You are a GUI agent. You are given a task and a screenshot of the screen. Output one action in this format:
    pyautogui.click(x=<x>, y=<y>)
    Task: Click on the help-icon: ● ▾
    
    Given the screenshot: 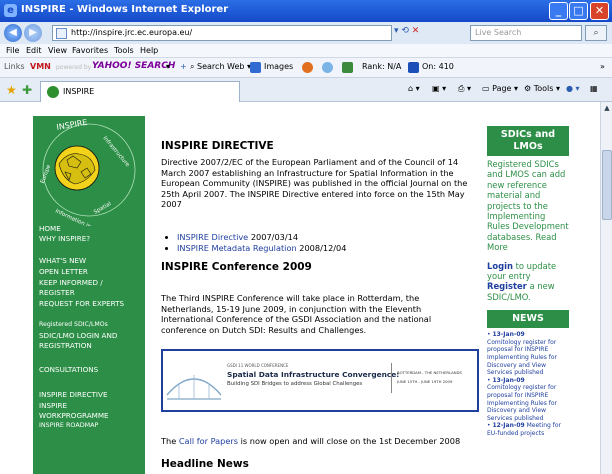 What is the action you would take?
    pyautogui.click(x=573, y=88)
    